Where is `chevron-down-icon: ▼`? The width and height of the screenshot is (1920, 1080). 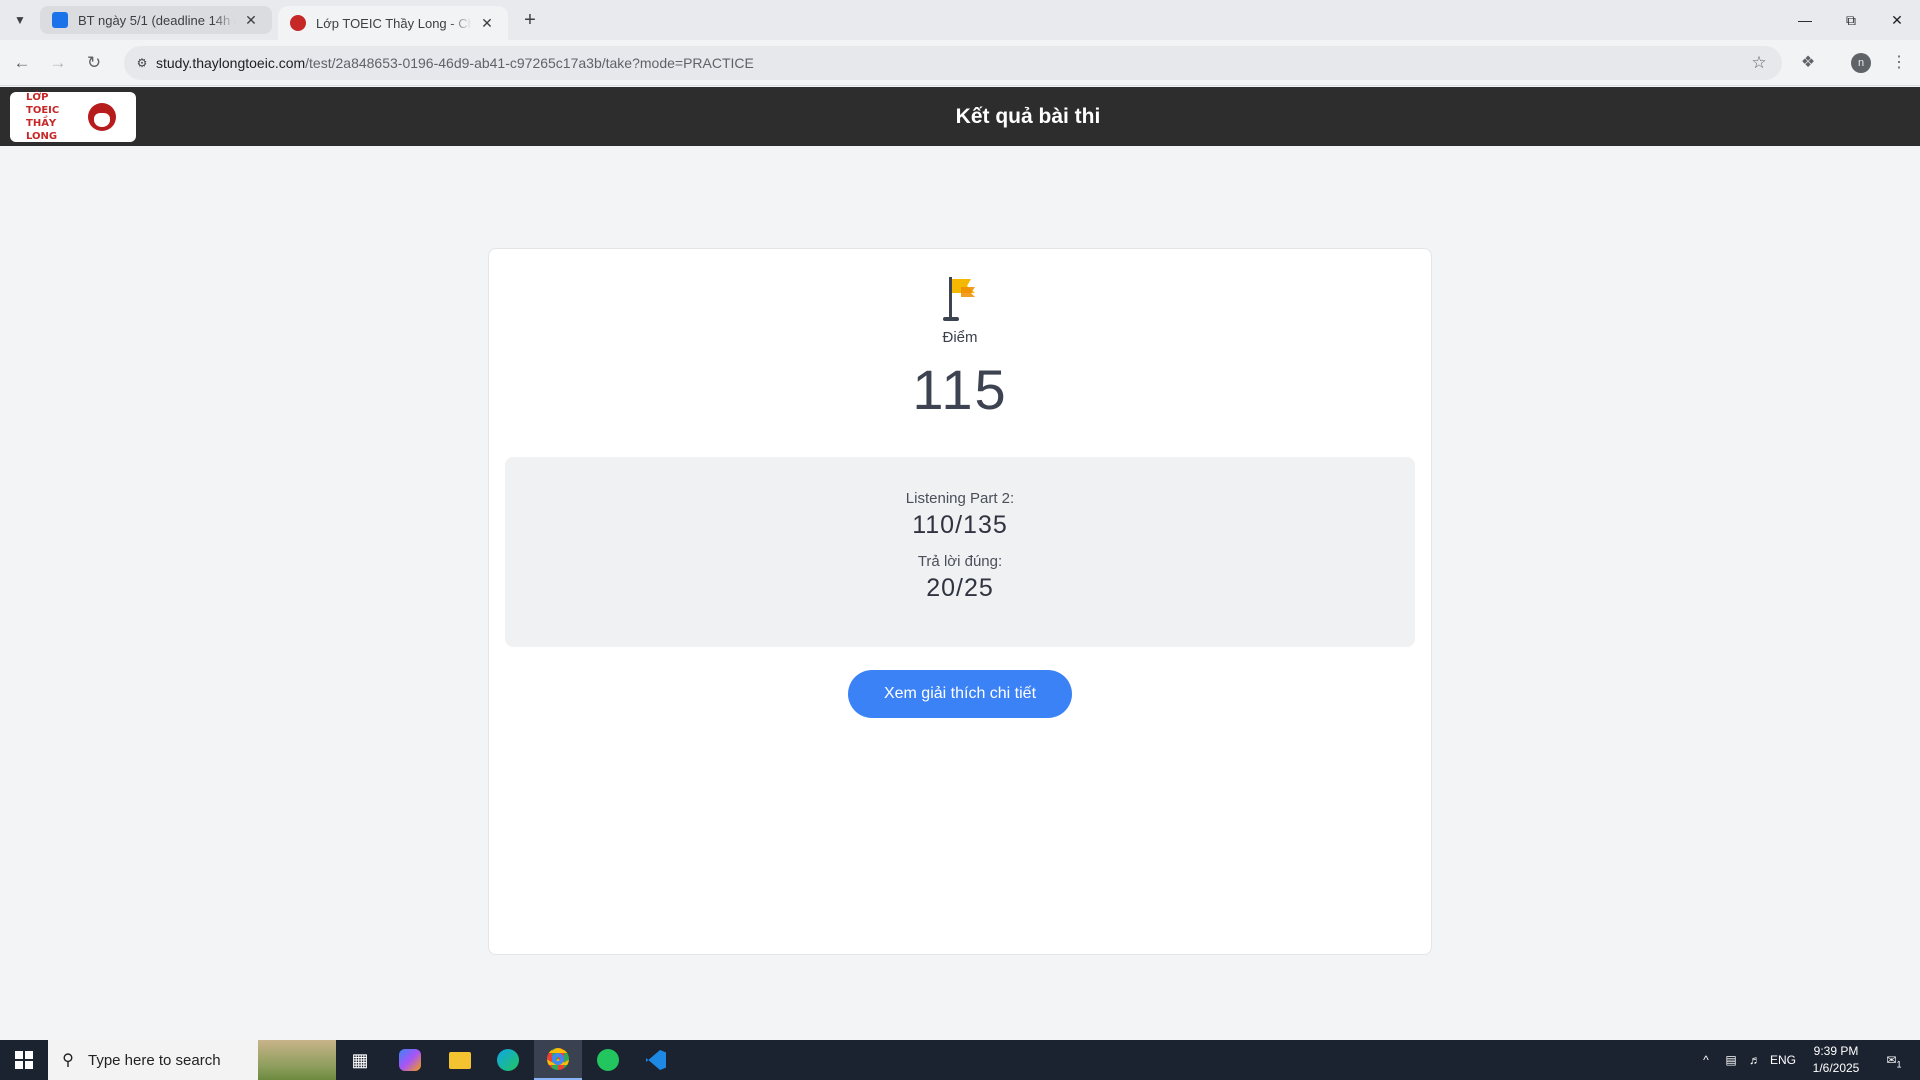
chevron-down-icon: ▼ is located at coordinates (20, 20).